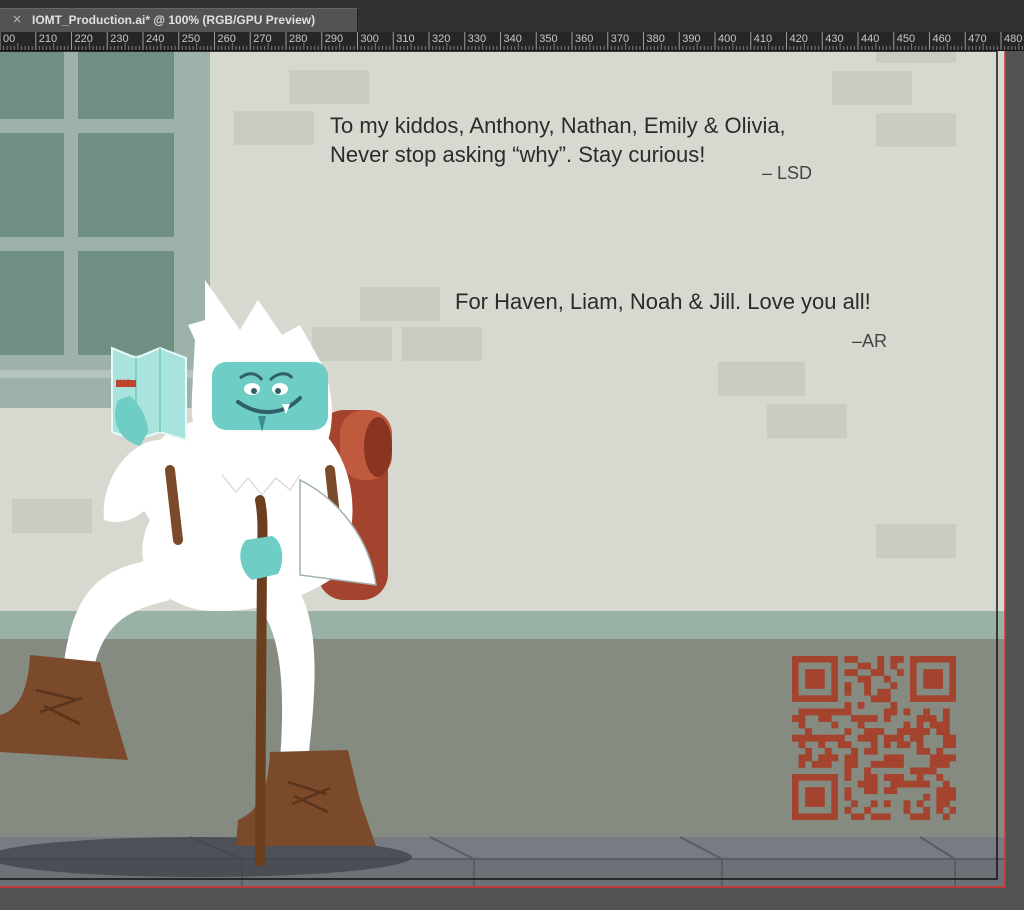  What do you see at coordinates (48, 39) in the screenshot?
I see `ruler-label: 210` at bounding box center [48, 39].